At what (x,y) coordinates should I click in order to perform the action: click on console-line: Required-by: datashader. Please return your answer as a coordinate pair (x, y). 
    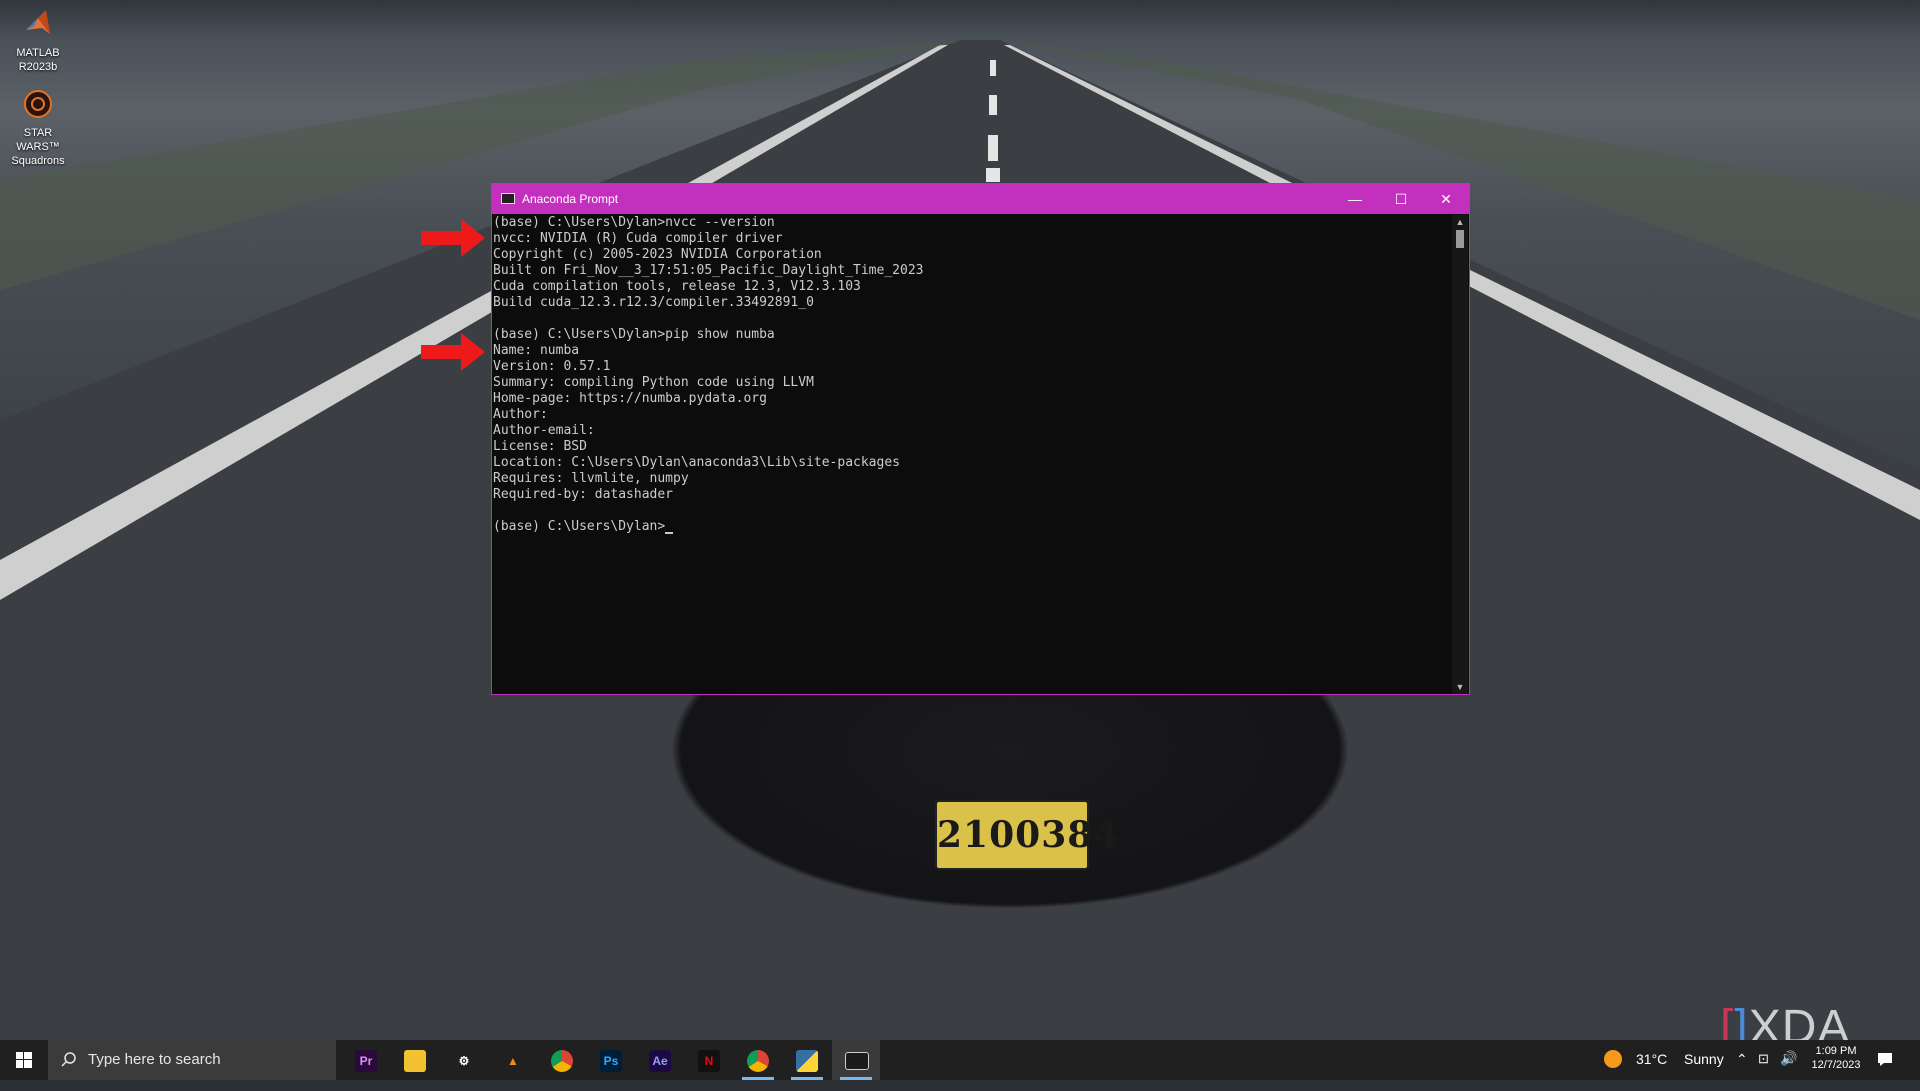
    Looking at the image, I should click on (583, 494).